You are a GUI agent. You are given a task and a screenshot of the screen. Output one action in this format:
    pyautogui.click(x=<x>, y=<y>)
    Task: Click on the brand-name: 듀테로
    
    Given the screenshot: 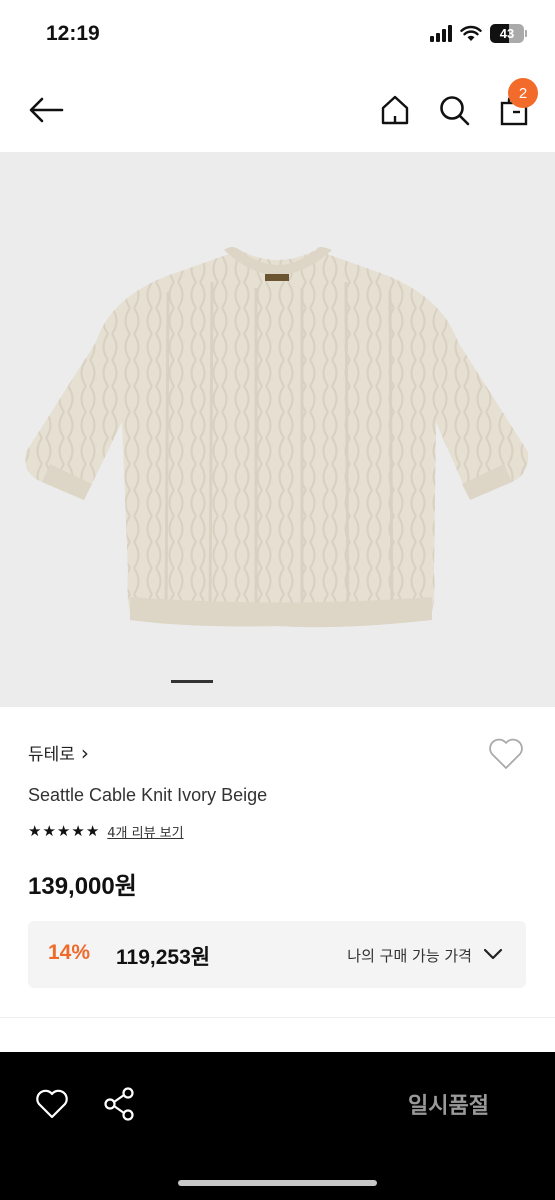 What is the action you would take?
    pyautogui.click(x=51, y=755)
    